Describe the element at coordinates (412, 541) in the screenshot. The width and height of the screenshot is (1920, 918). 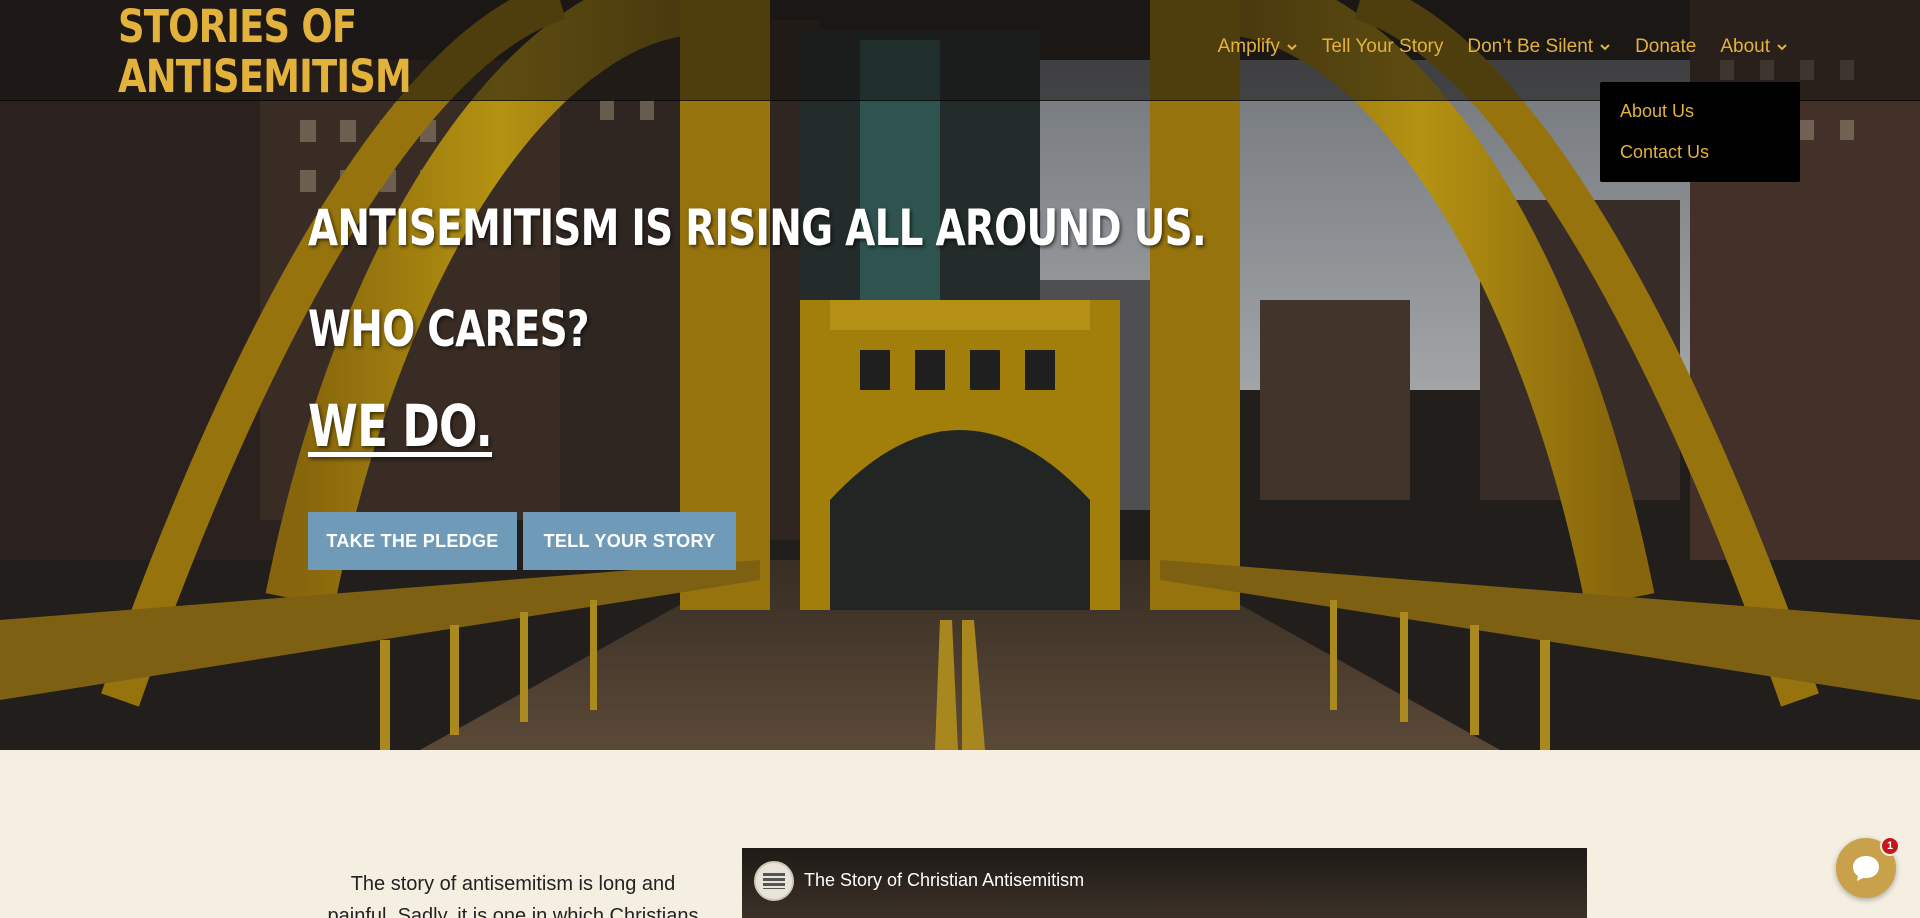
I see `take-the-pledge-button: TAKE THE PLEDGE` at that location.